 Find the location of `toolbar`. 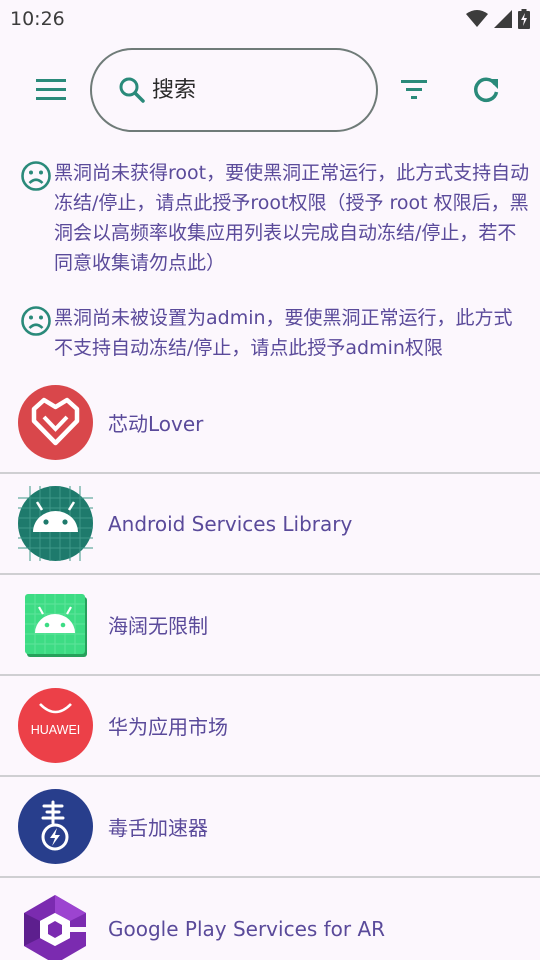

toolbar is located at coordinates (270, 90).